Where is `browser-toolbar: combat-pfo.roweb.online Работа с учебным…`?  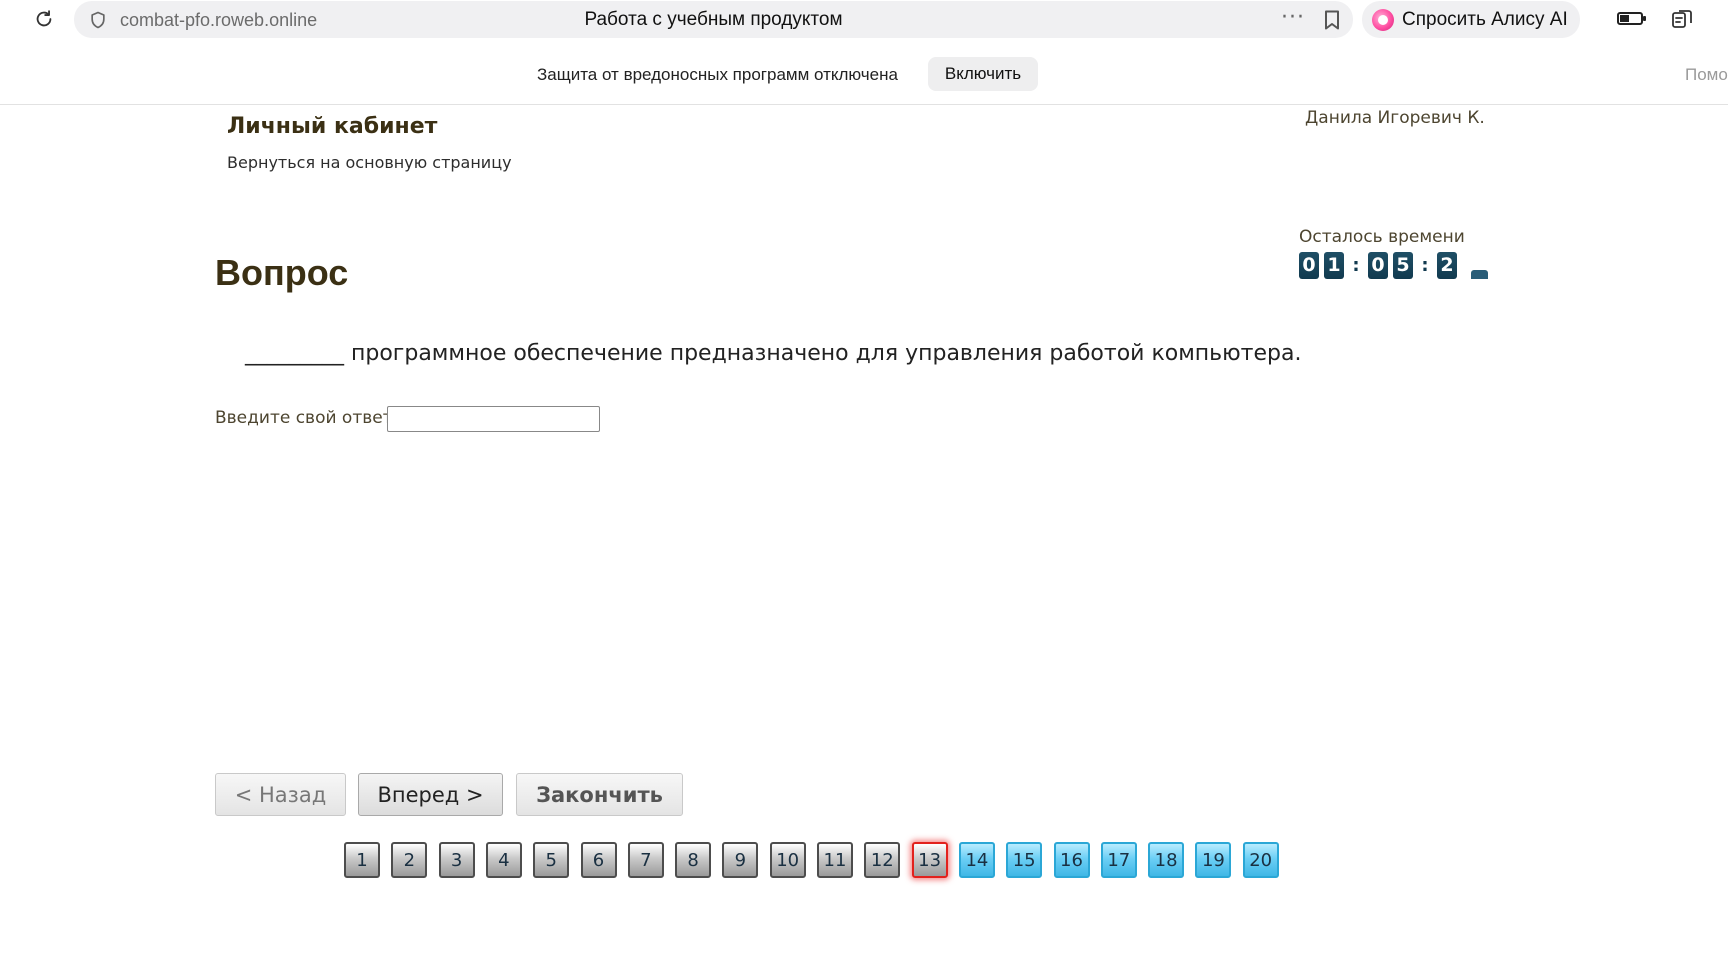
browser-toolbar: combat-pfo.roweb.online Работа с учебным… is located at coordinates (864, 19).